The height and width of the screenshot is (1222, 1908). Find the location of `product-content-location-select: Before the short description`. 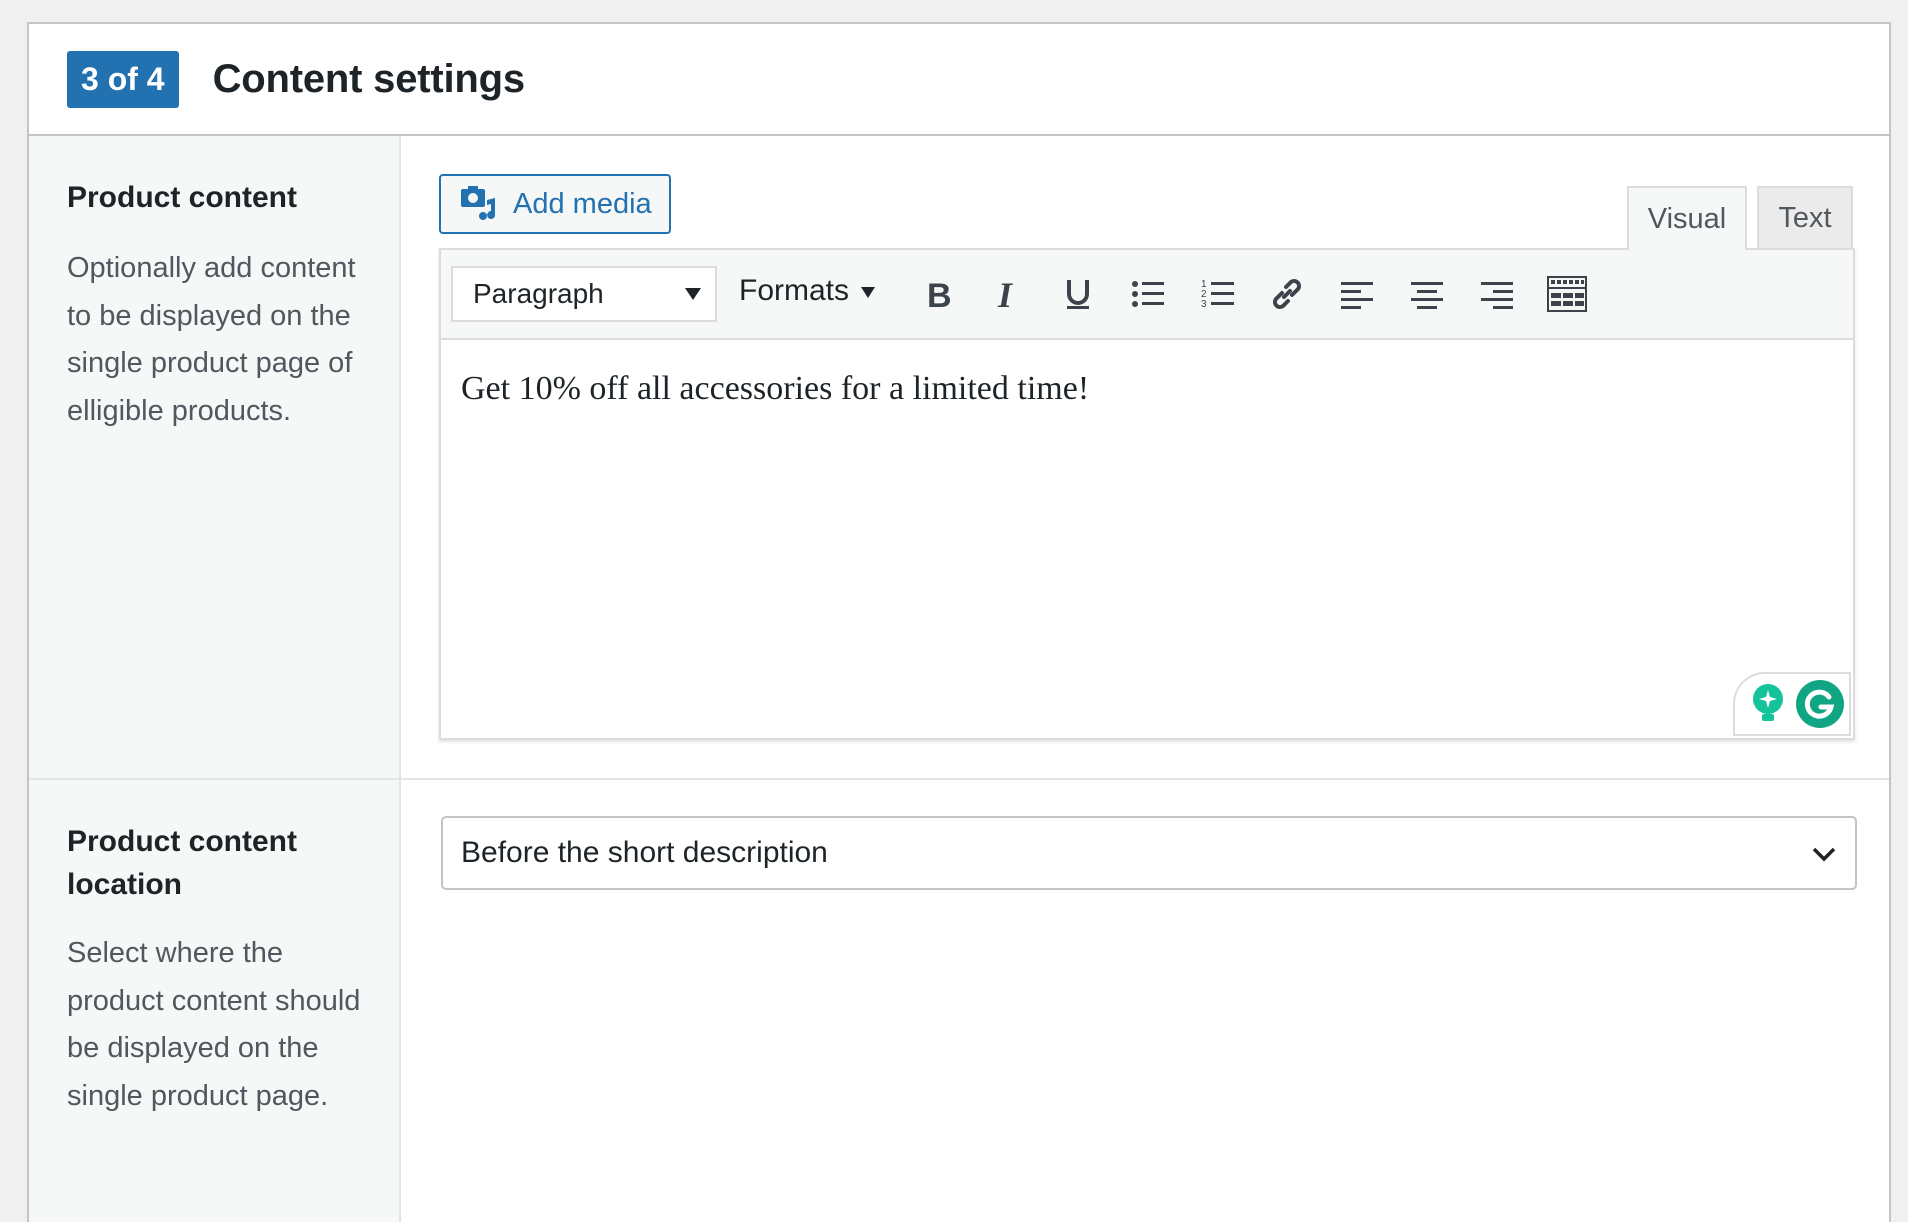

product-content-location-select: Before the short description is located at coordinates (1149, 853).